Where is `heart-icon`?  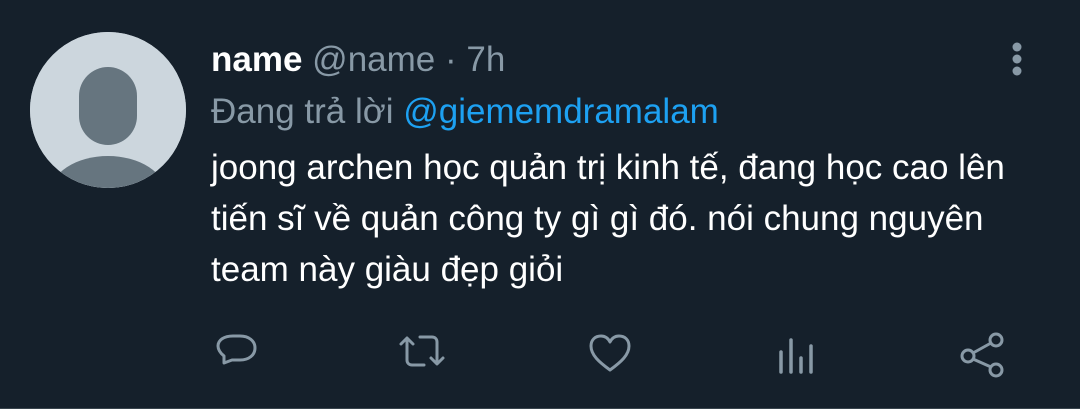
heart-icon is located at coordinates (610, 353).